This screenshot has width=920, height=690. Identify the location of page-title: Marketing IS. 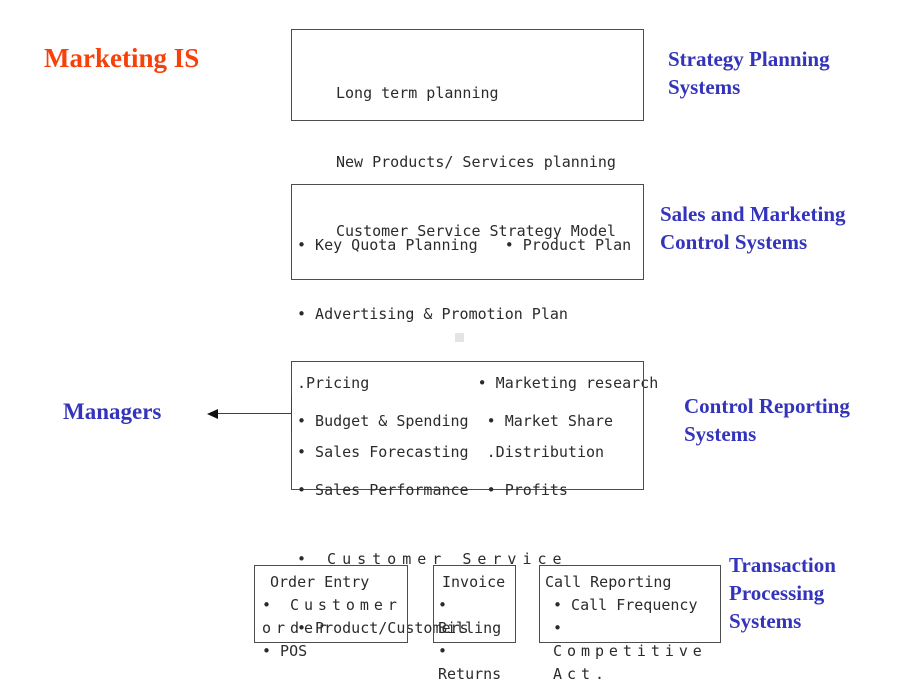
(122, 58).